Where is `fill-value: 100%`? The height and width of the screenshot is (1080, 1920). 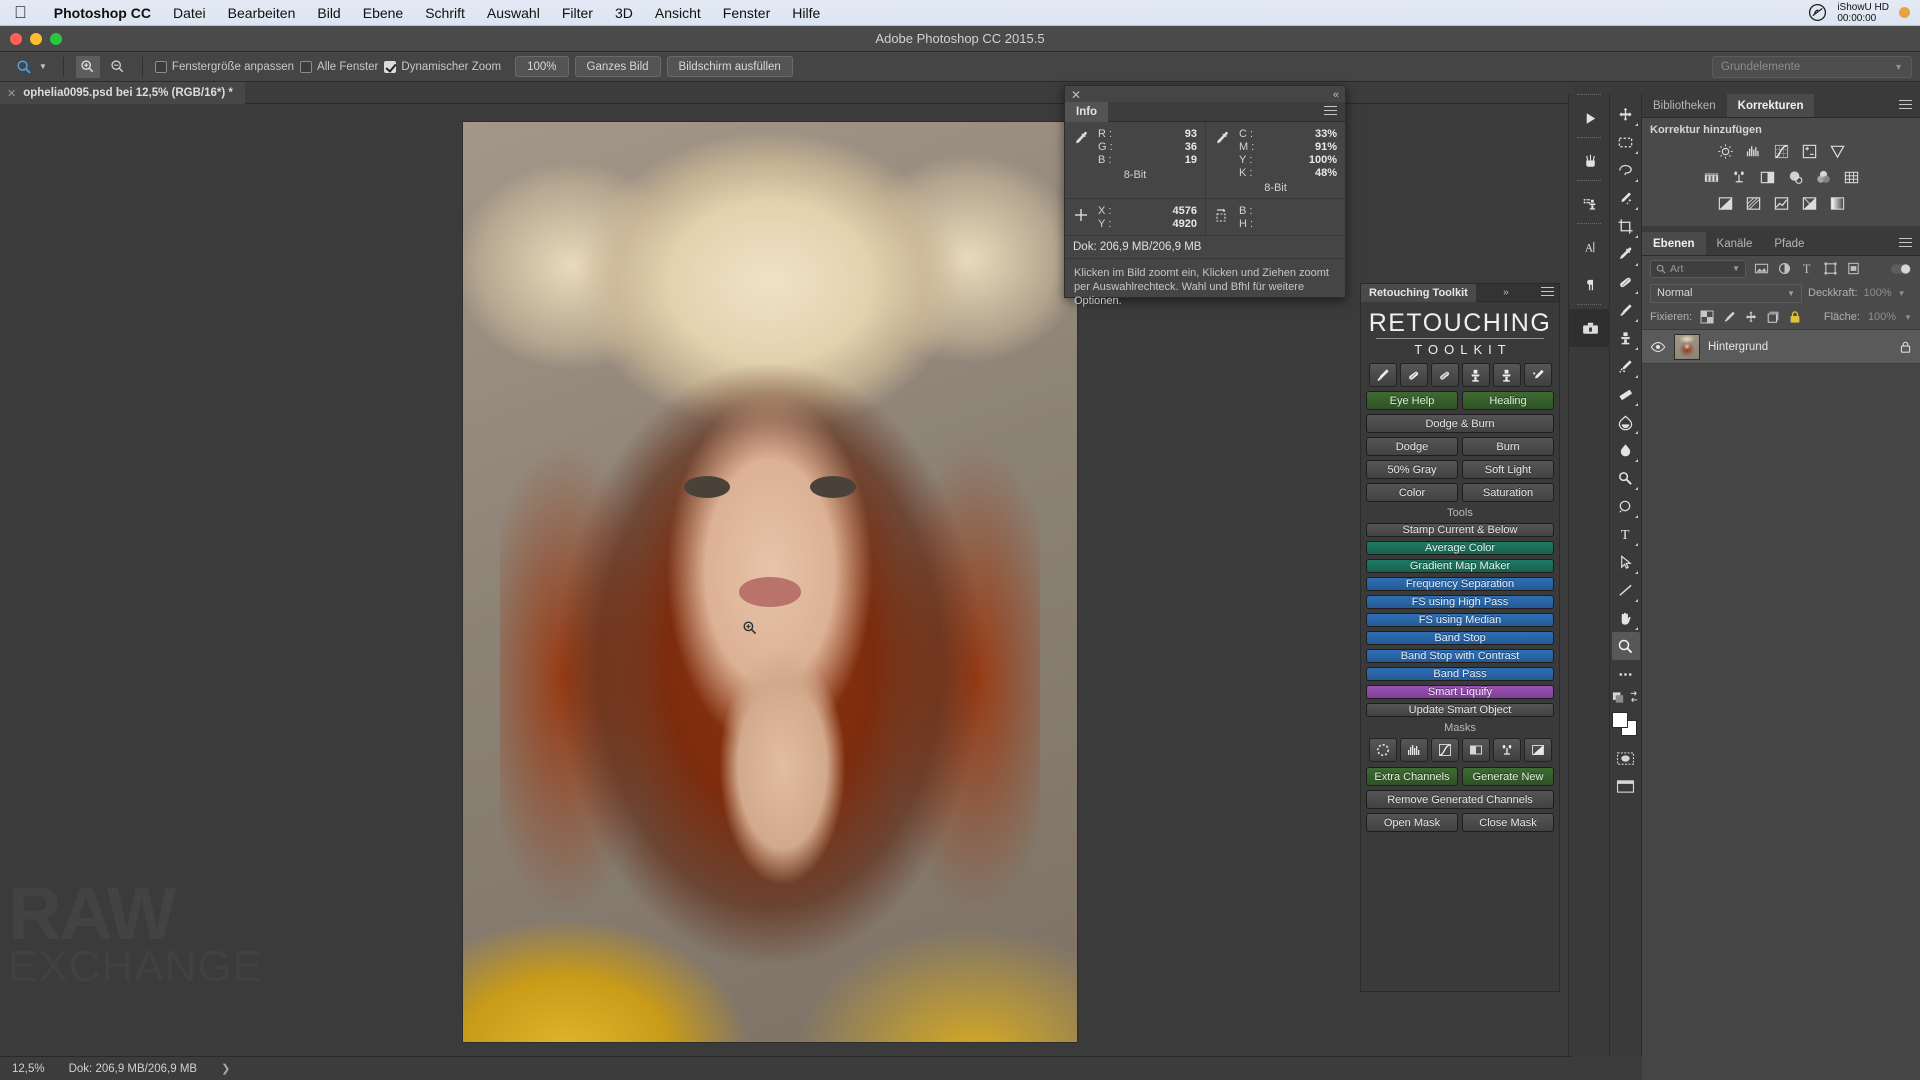 fill-value: 100% is located at coordinates (1882, 317).